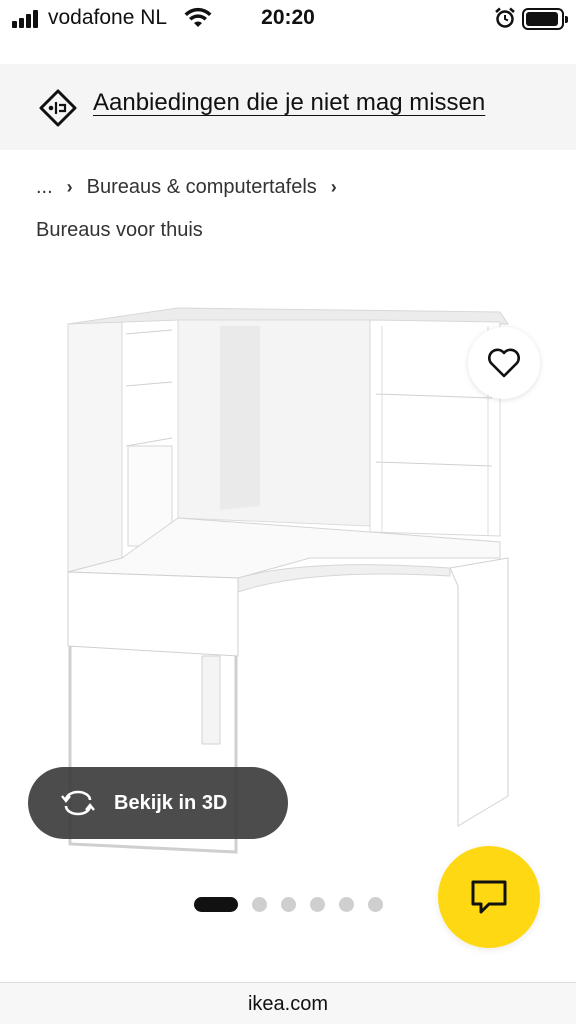 This screenshot has height=1024, width=576. I want to click on view-3d-button: Bekijk in 3D, so click(158, 803).